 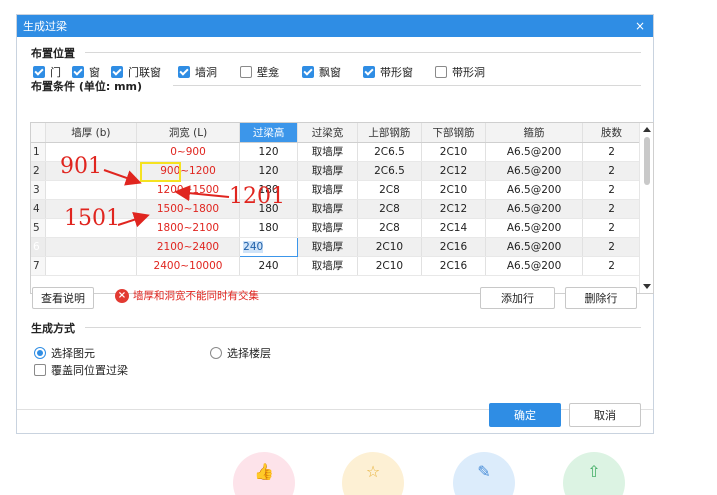 What do you see at coordinates (611, 133) in the screenshot?
I see `col-legs: 肢数` at bounding box center [611, 133].